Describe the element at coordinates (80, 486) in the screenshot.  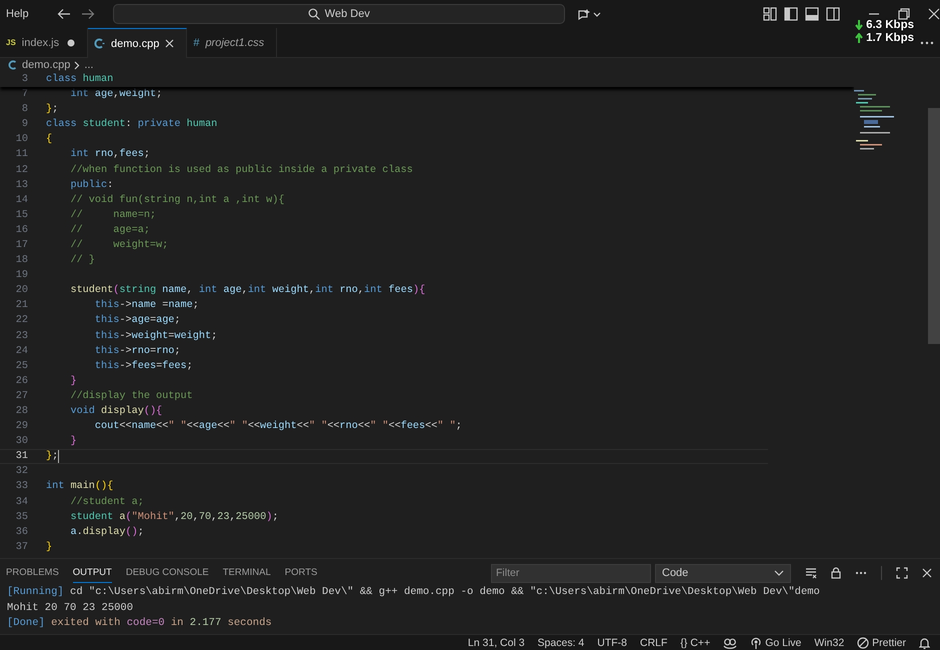
I see `code-line: int main(){` at that location.